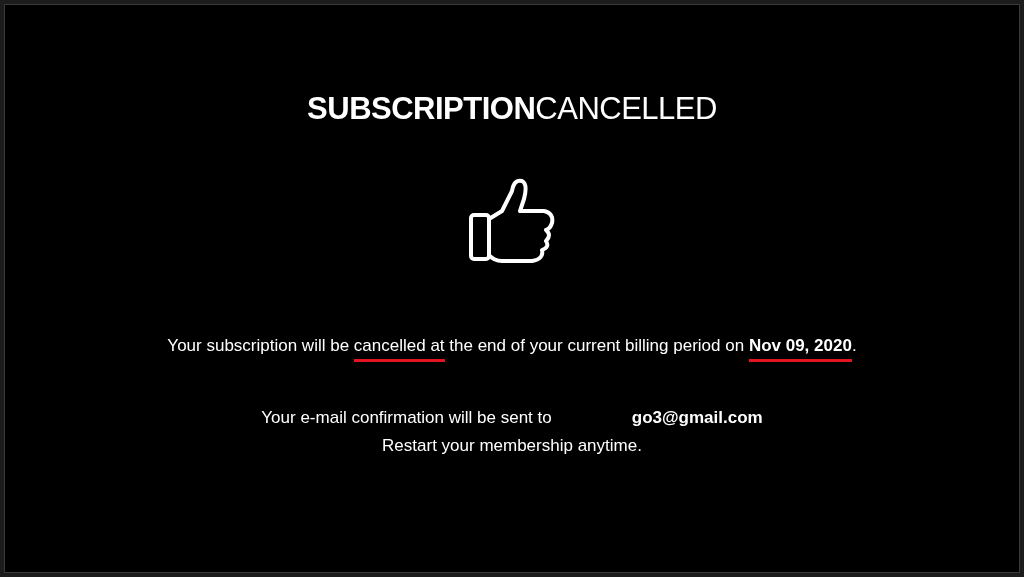 This screenshot has height=577, width=1024. I want to click on restart-note: Restart your membership anytime., so click(512, 446).